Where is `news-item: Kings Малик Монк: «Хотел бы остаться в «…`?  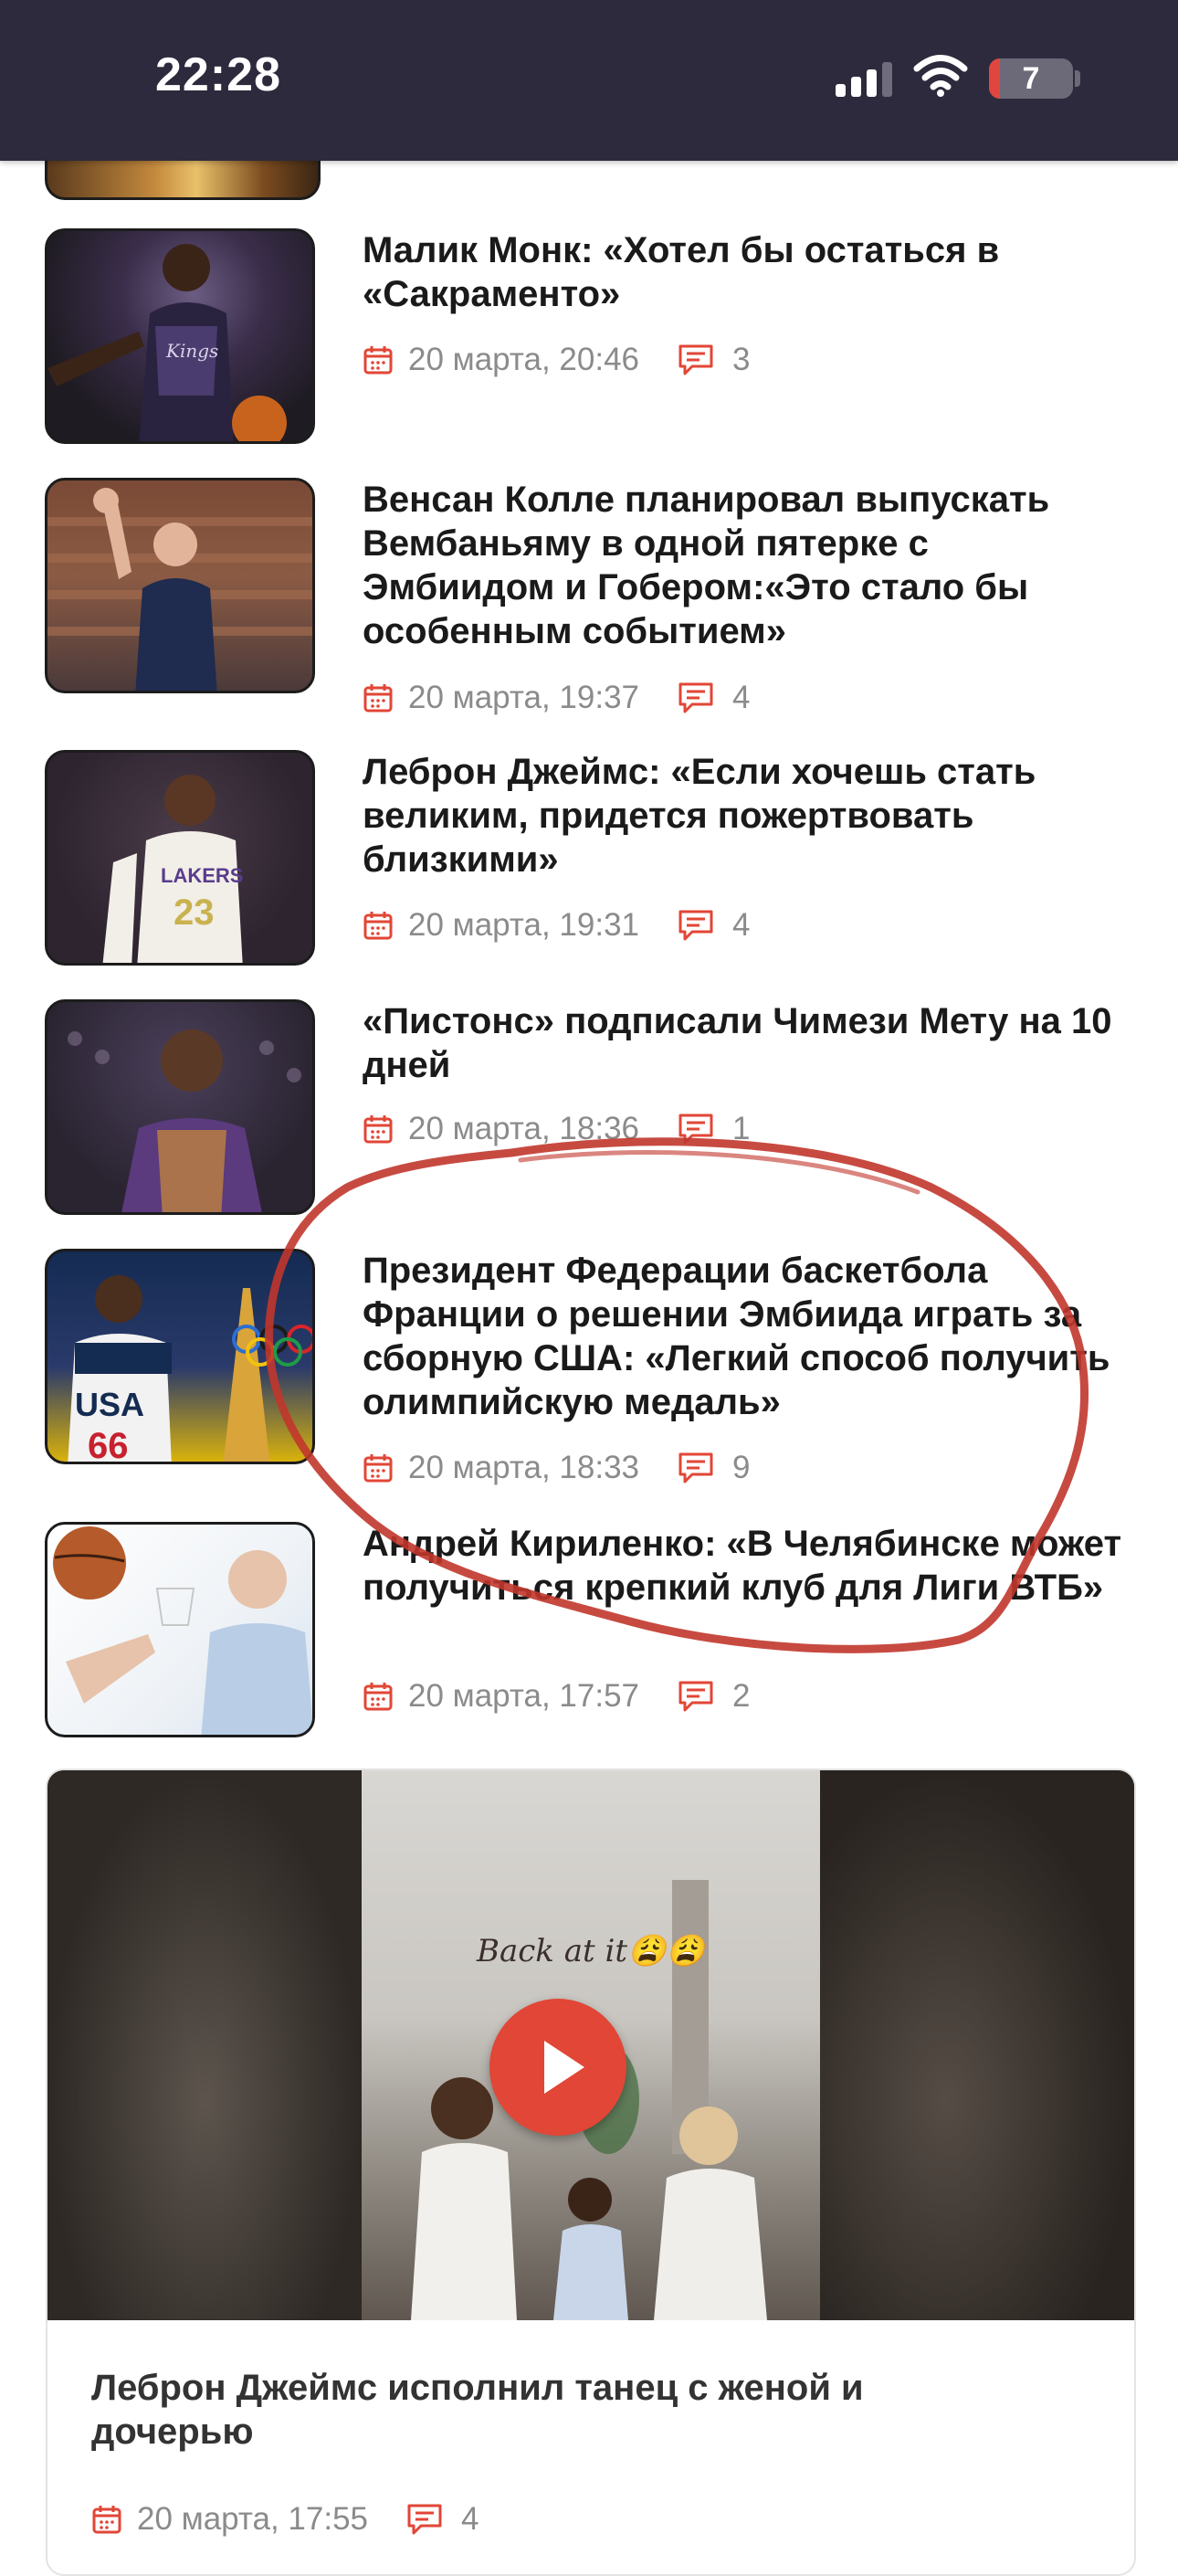
news-item: Kings Малик Монк: «Хотел бы остаться в «… is located at coordinates (589, 338).